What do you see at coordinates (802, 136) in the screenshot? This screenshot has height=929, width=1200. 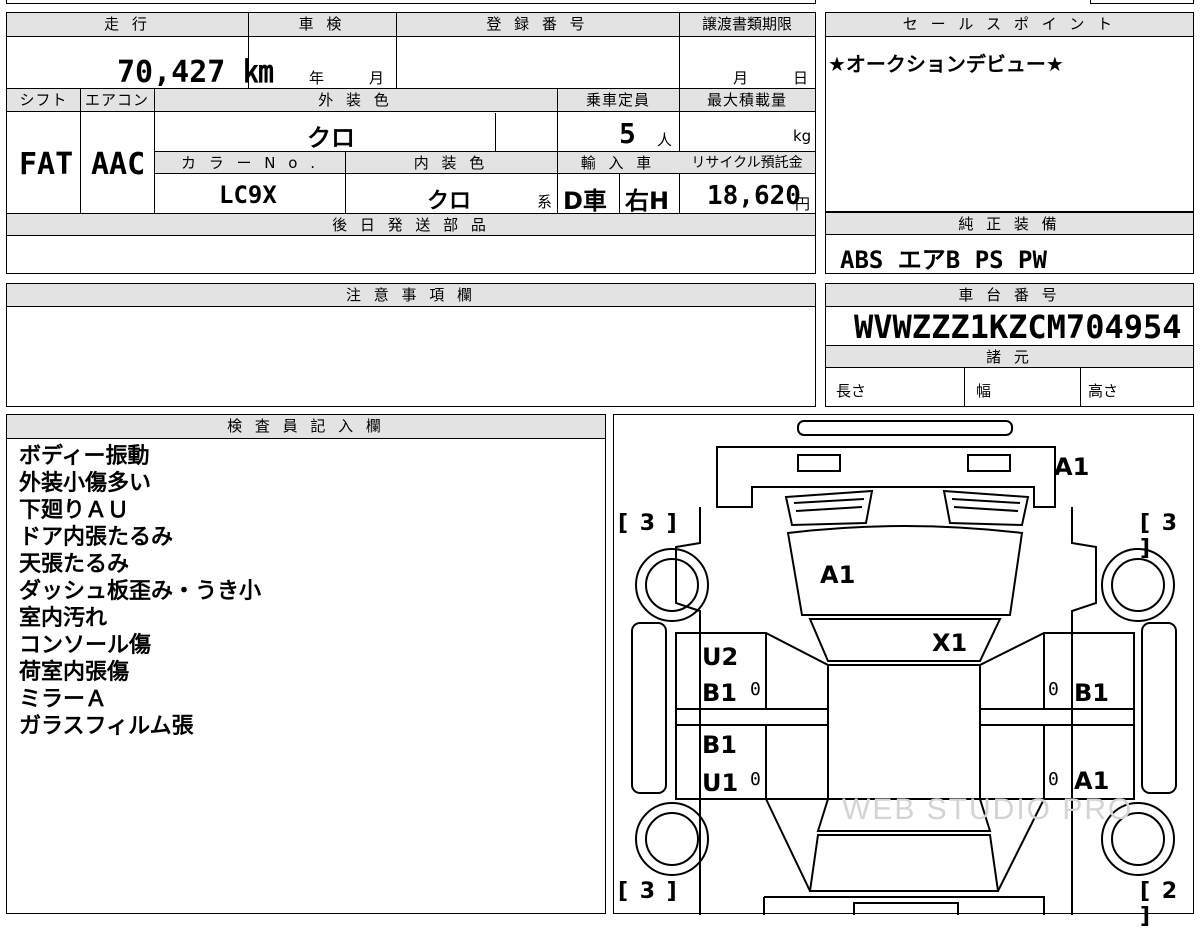 I see `maxload-unit: kg` at bounding box center [802, 136].